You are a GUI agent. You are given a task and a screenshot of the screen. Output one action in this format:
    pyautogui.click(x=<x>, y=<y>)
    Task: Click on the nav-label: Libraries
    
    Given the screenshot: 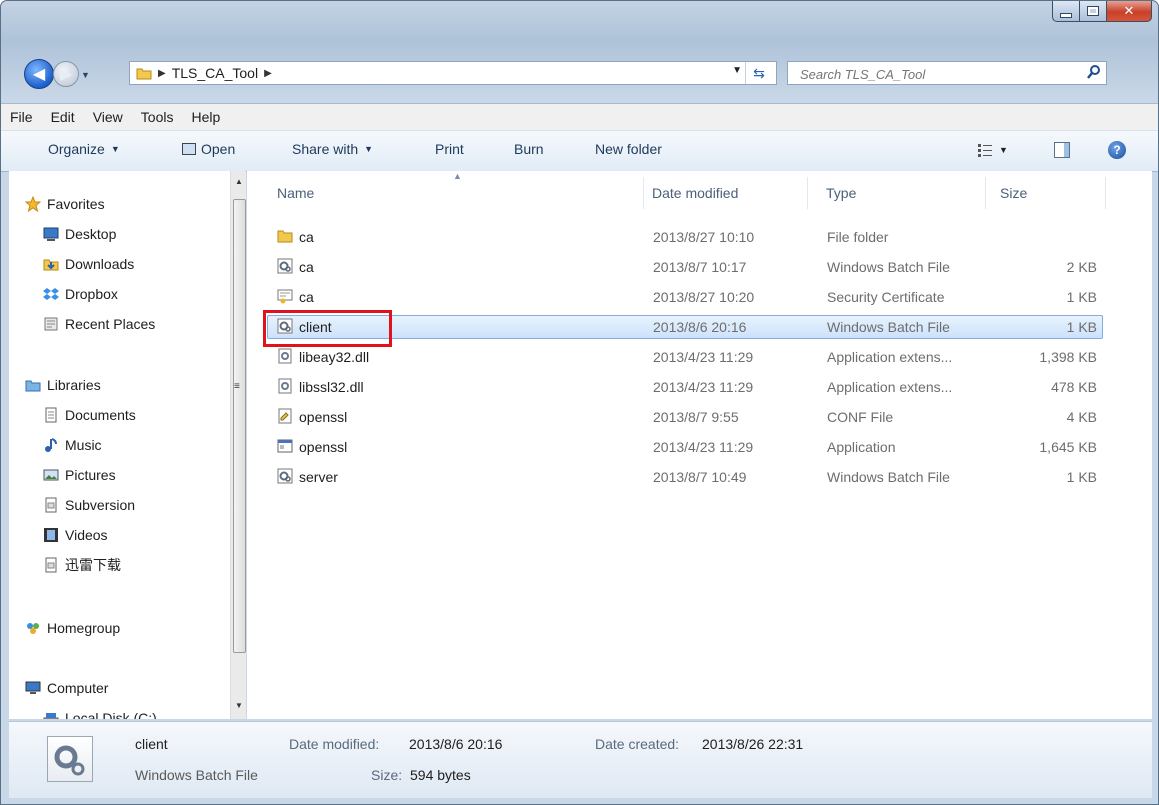 What is the action you would take?
    pyautogui.click(x=74, y=385)
    